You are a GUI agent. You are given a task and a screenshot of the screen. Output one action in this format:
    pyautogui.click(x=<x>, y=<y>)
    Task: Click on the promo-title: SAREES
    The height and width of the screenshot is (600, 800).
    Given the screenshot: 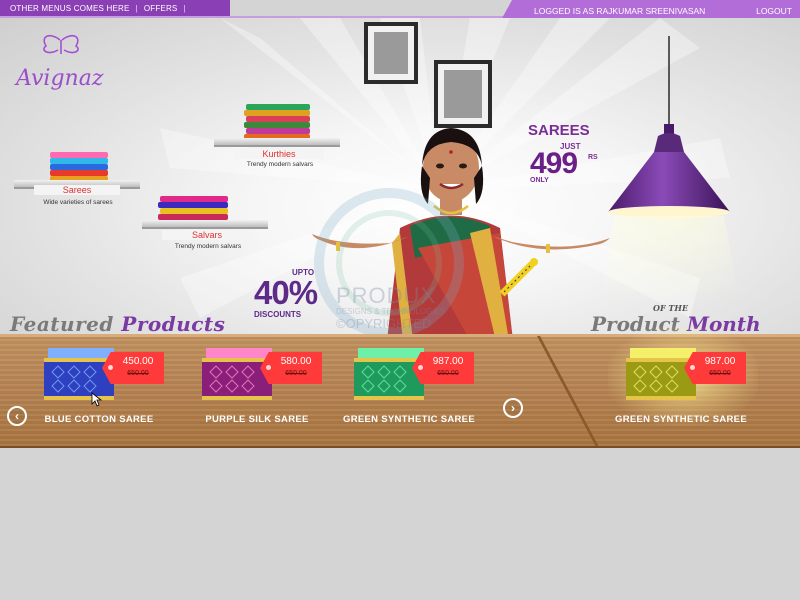 What is the action you would take?
    pyautogui.click(x=559, y=130)
    